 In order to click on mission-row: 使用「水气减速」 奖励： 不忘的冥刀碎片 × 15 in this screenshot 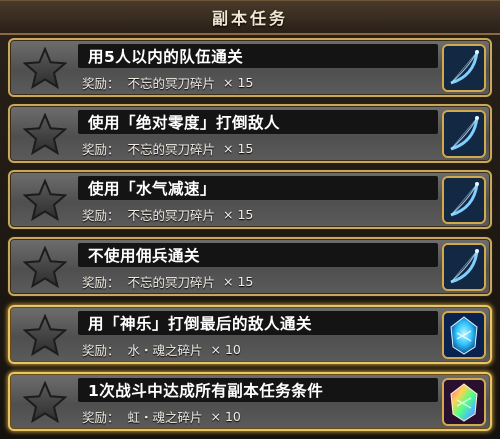, I will do `click(250, 199)`.